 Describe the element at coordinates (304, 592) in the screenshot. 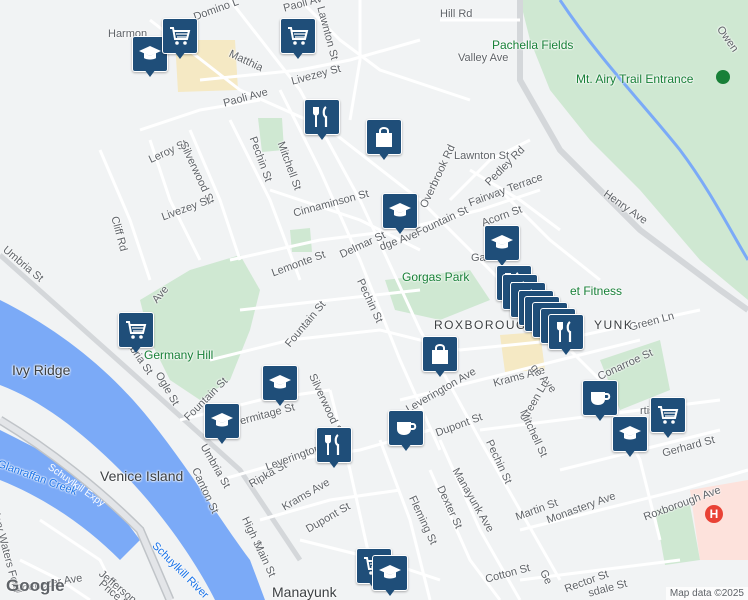

I see `place-label-manayunk-place: Manayunk` at that location.